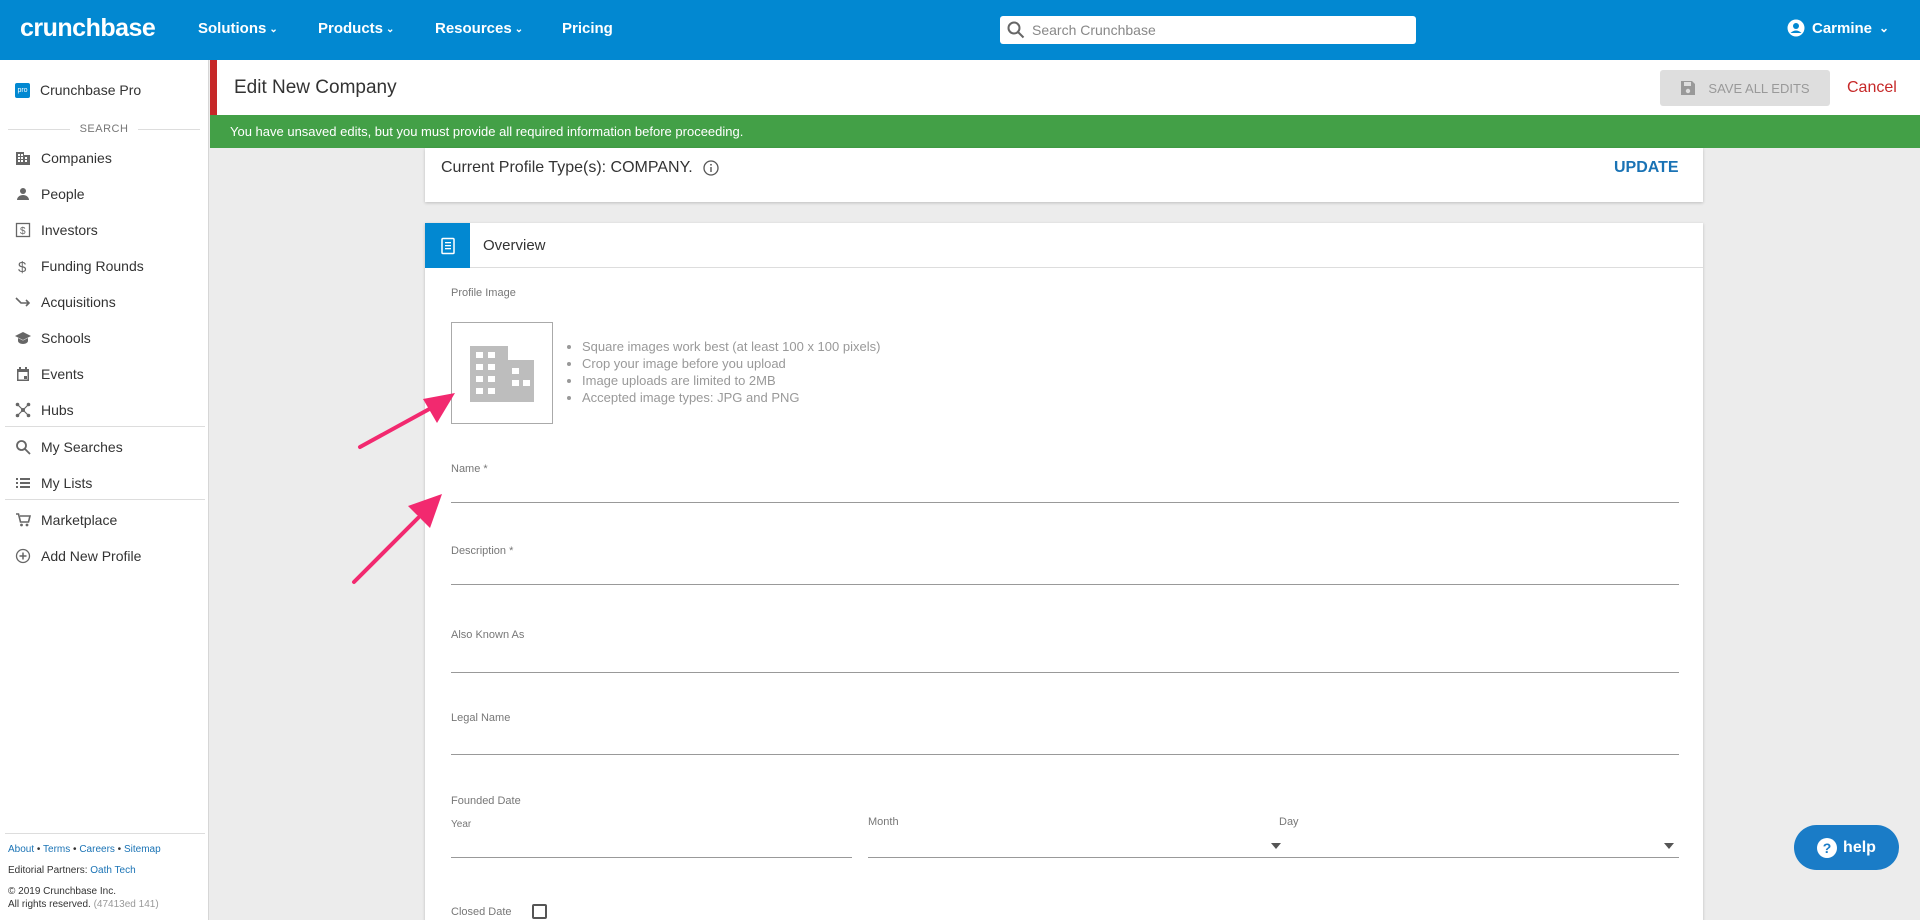 The image size is (1920, 920). I want to click on search-box, so click(1208, 30).